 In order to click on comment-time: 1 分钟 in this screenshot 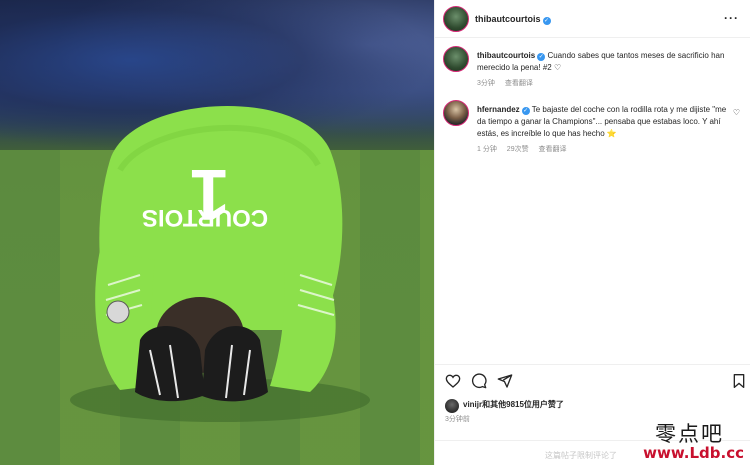, I will do `click(487, 149)`.